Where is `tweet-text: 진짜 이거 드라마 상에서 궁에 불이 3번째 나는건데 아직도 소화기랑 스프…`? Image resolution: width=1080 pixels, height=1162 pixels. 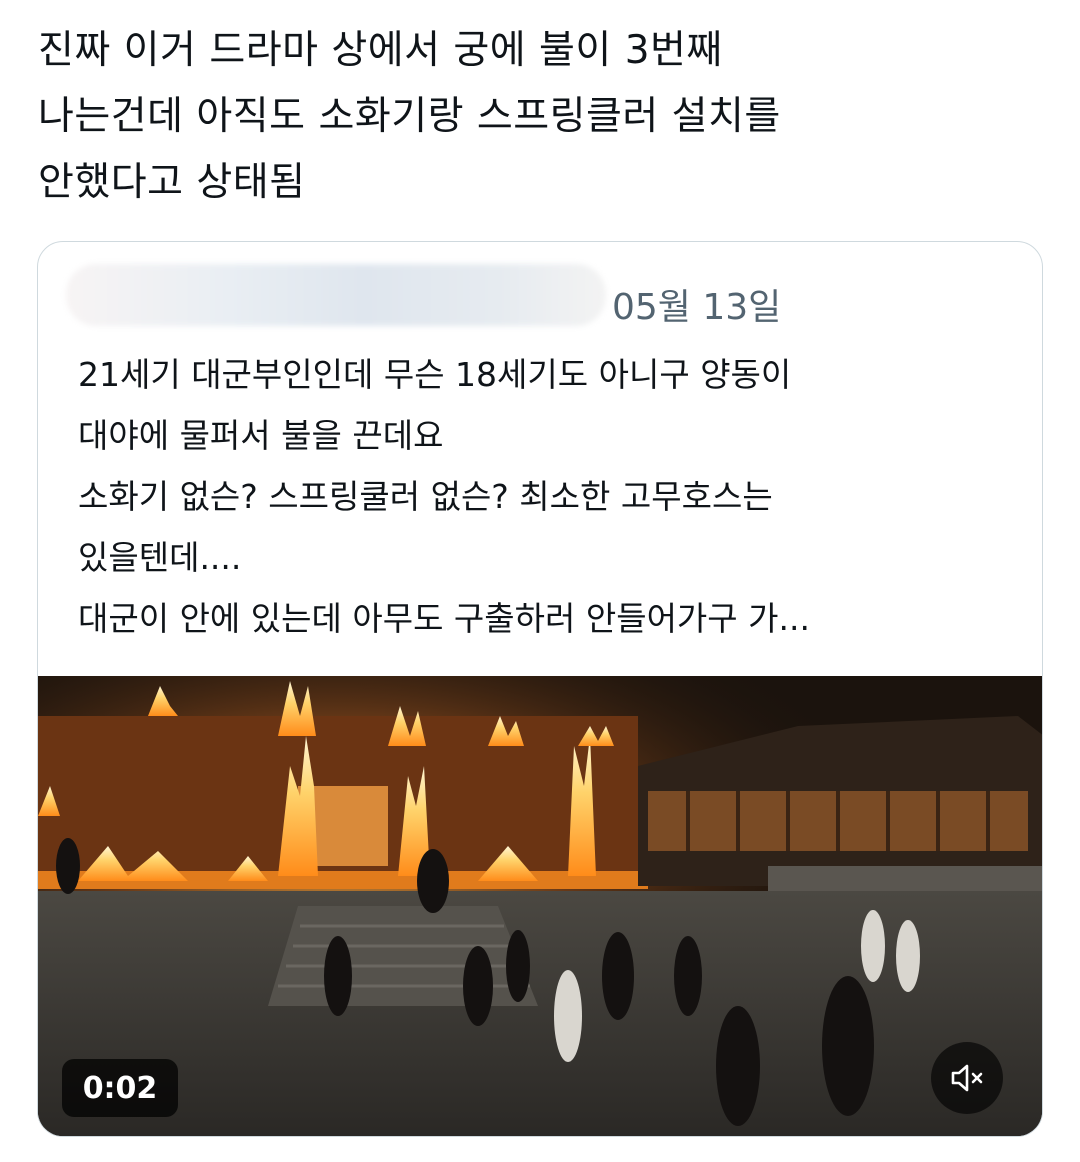 tweet-text: 진짜 이거 드라마 상에서 궁에 불이 3번째 나는건데 아직도 소화기랑 스프… is located at coordinates (409, 116).